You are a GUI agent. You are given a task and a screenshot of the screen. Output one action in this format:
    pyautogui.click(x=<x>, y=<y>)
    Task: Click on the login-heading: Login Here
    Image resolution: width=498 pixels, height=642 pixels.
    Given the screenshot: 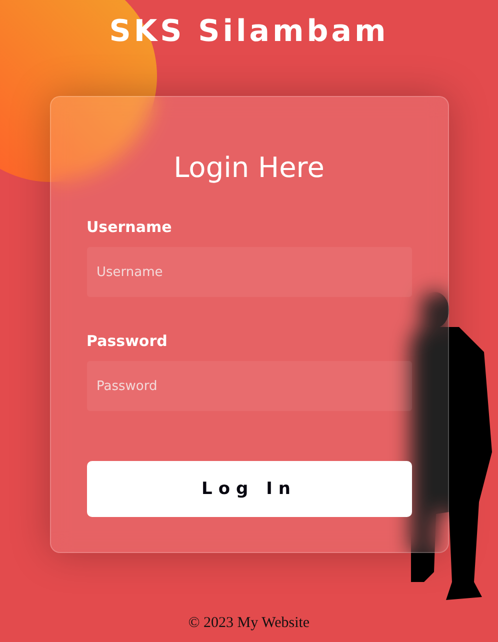 What is the action you would take?
    pyautogui.click(x=249, y=168)
    